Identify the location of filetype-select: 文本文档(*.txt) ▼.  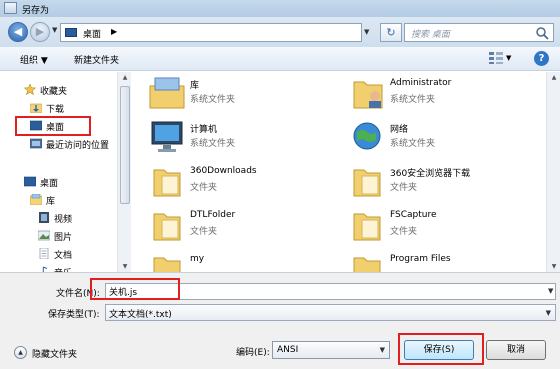
(330, 312).